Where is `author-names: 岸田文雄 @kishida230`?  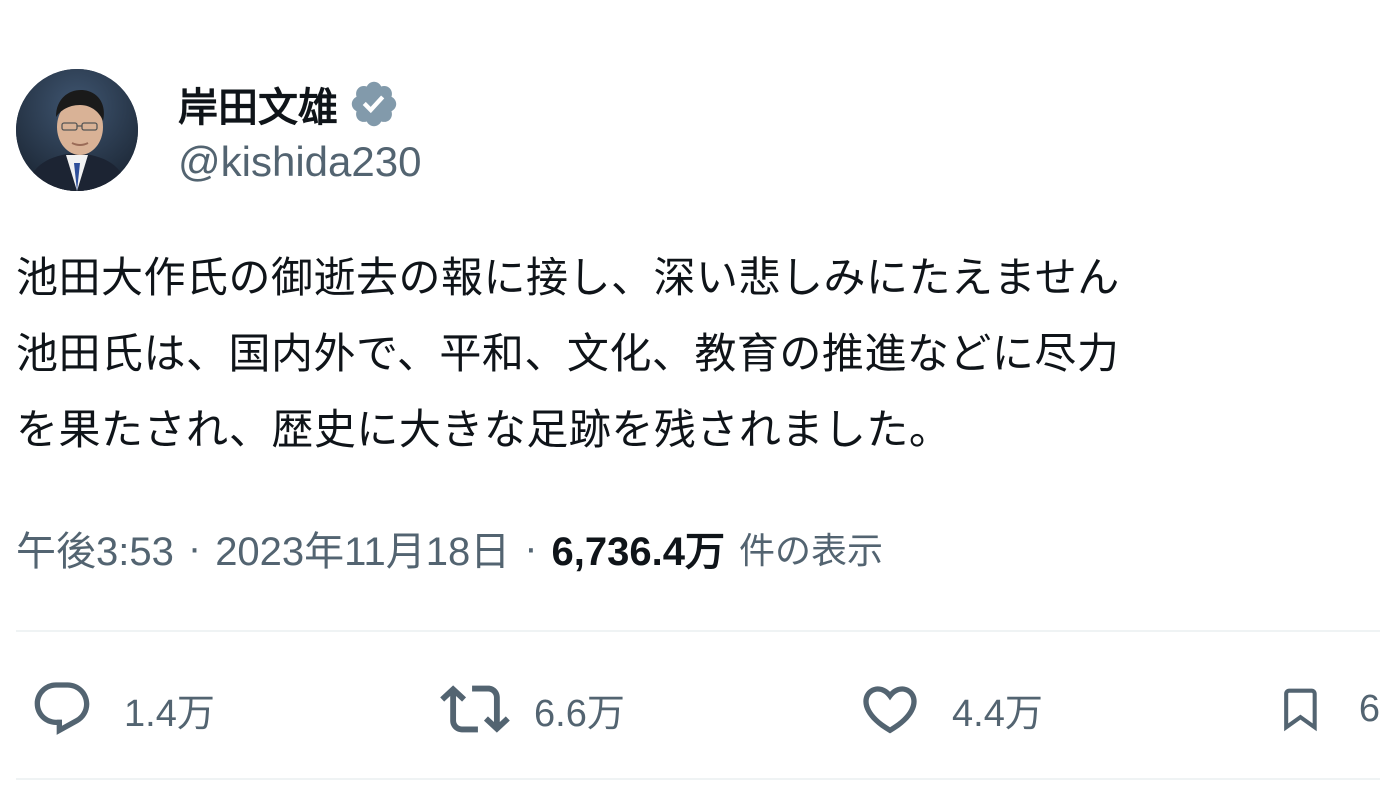
author-names: 岸田文雄 @kishida230 is located at coordinates (299, 130).